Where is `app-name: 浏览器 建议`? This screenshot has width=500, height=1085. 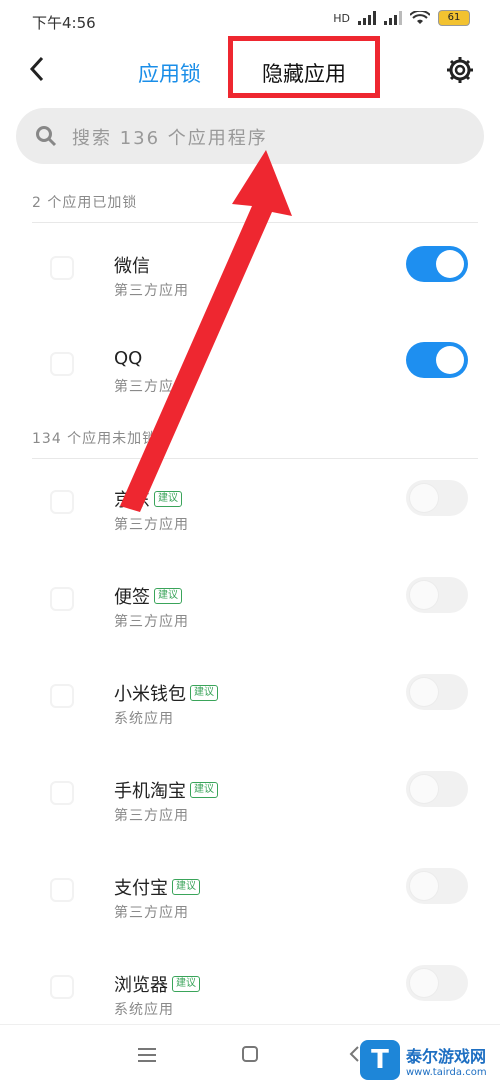
app-name: 浏览器 建议 is located at coordinates (157, 984).